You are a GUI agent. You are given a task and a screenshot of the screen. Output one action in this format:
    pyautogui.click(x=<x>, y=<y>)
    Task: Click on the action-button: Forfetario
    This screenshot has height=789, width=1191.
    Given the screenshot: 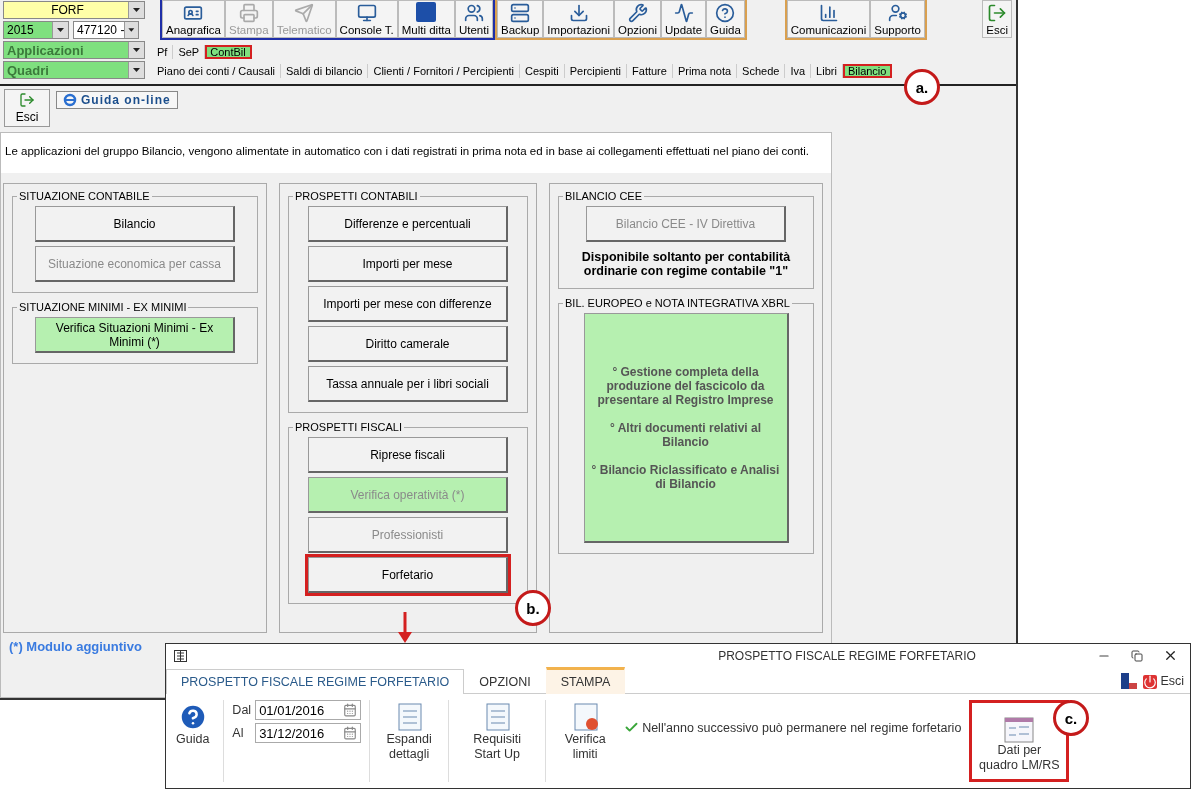 What is the action you would take?
    pyautogui.click(x=408, y=575)
    